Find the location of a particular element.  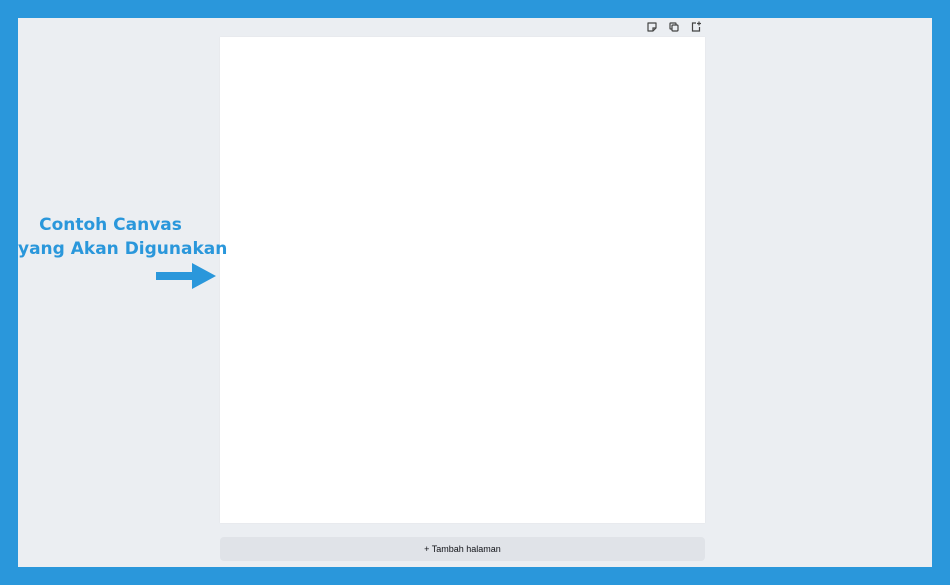

duplicate-icon is located at coordinates (674, 27).